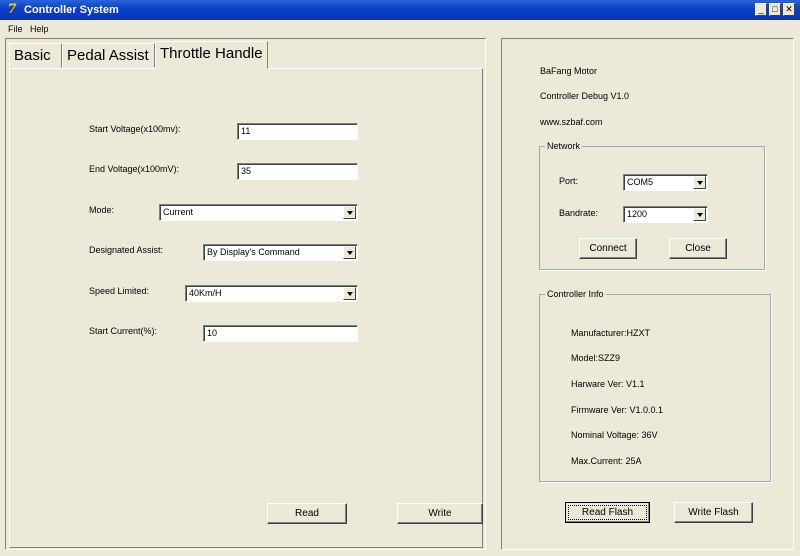 This screenshot has height=556, width=800. What do you see at coordinates (12, 9) in the screenshot?
I see `app-logo-icon: 7` at bounding box center [12, 9].